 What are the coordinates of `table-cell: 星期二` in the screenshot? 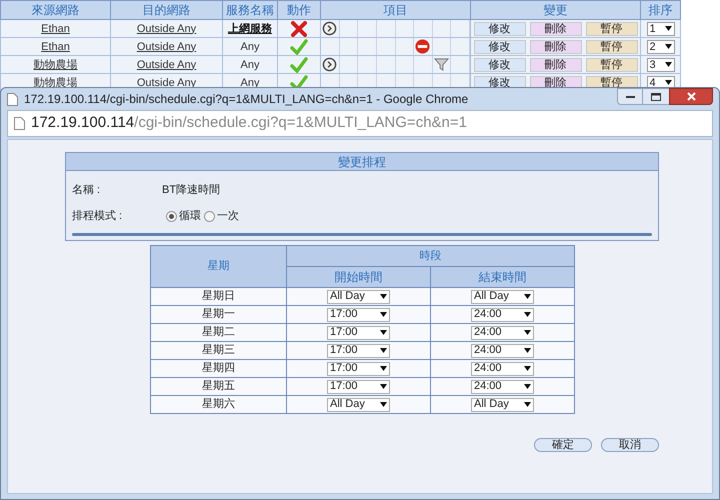 It's located at (218, 332).